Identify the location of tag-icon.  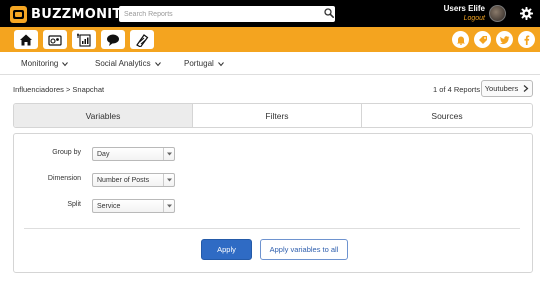
(482, 39).